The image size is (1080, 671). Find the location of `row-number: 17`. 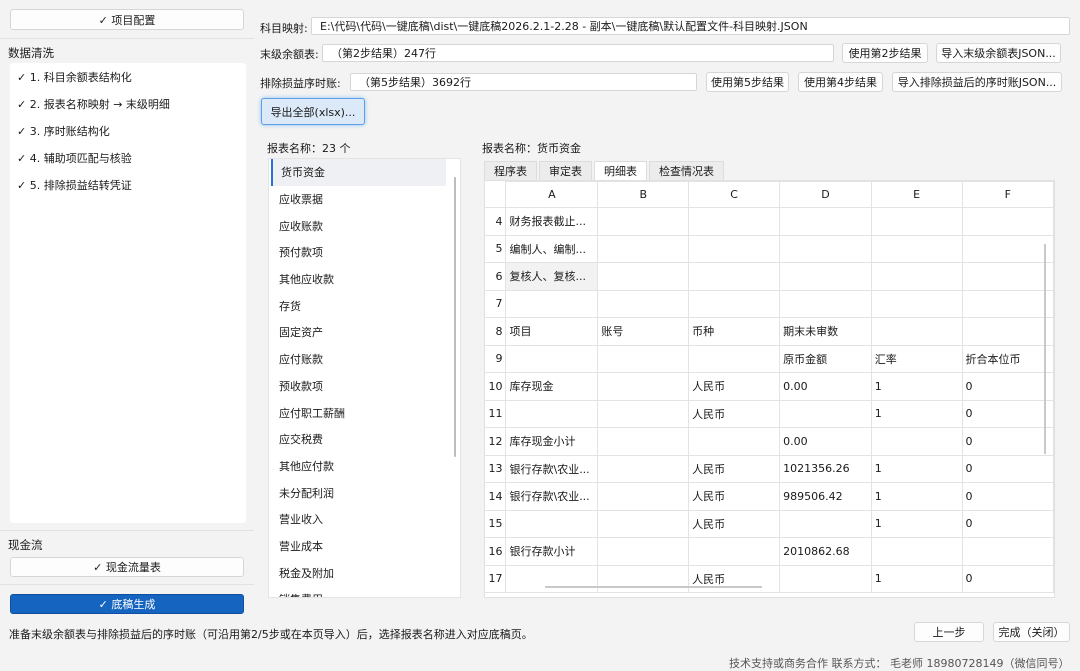

row-number: 17 is located at coordinates (496, 578).